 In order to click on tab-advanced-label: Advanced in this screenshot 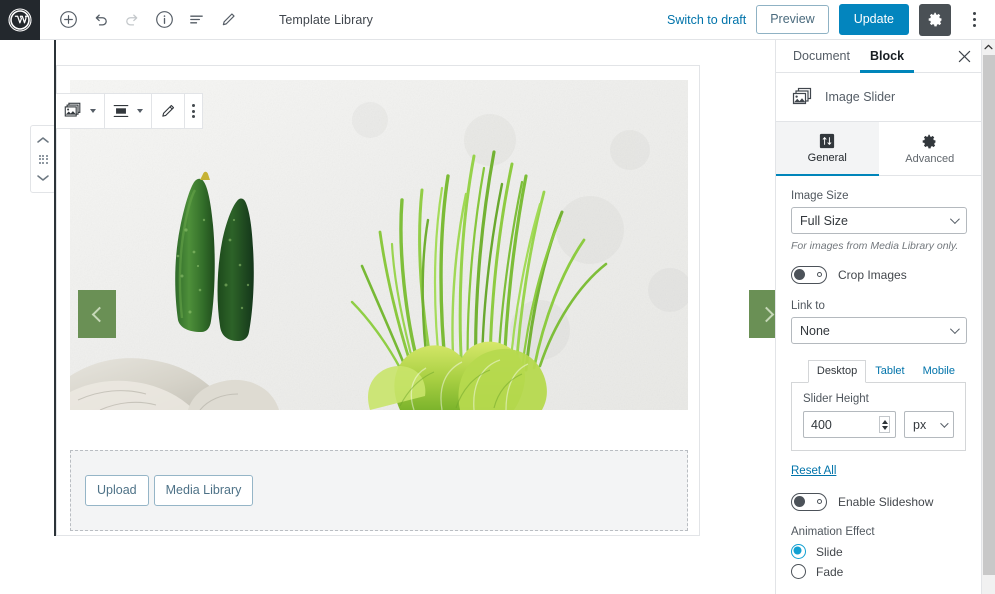, I will do `click(930, 158)`.